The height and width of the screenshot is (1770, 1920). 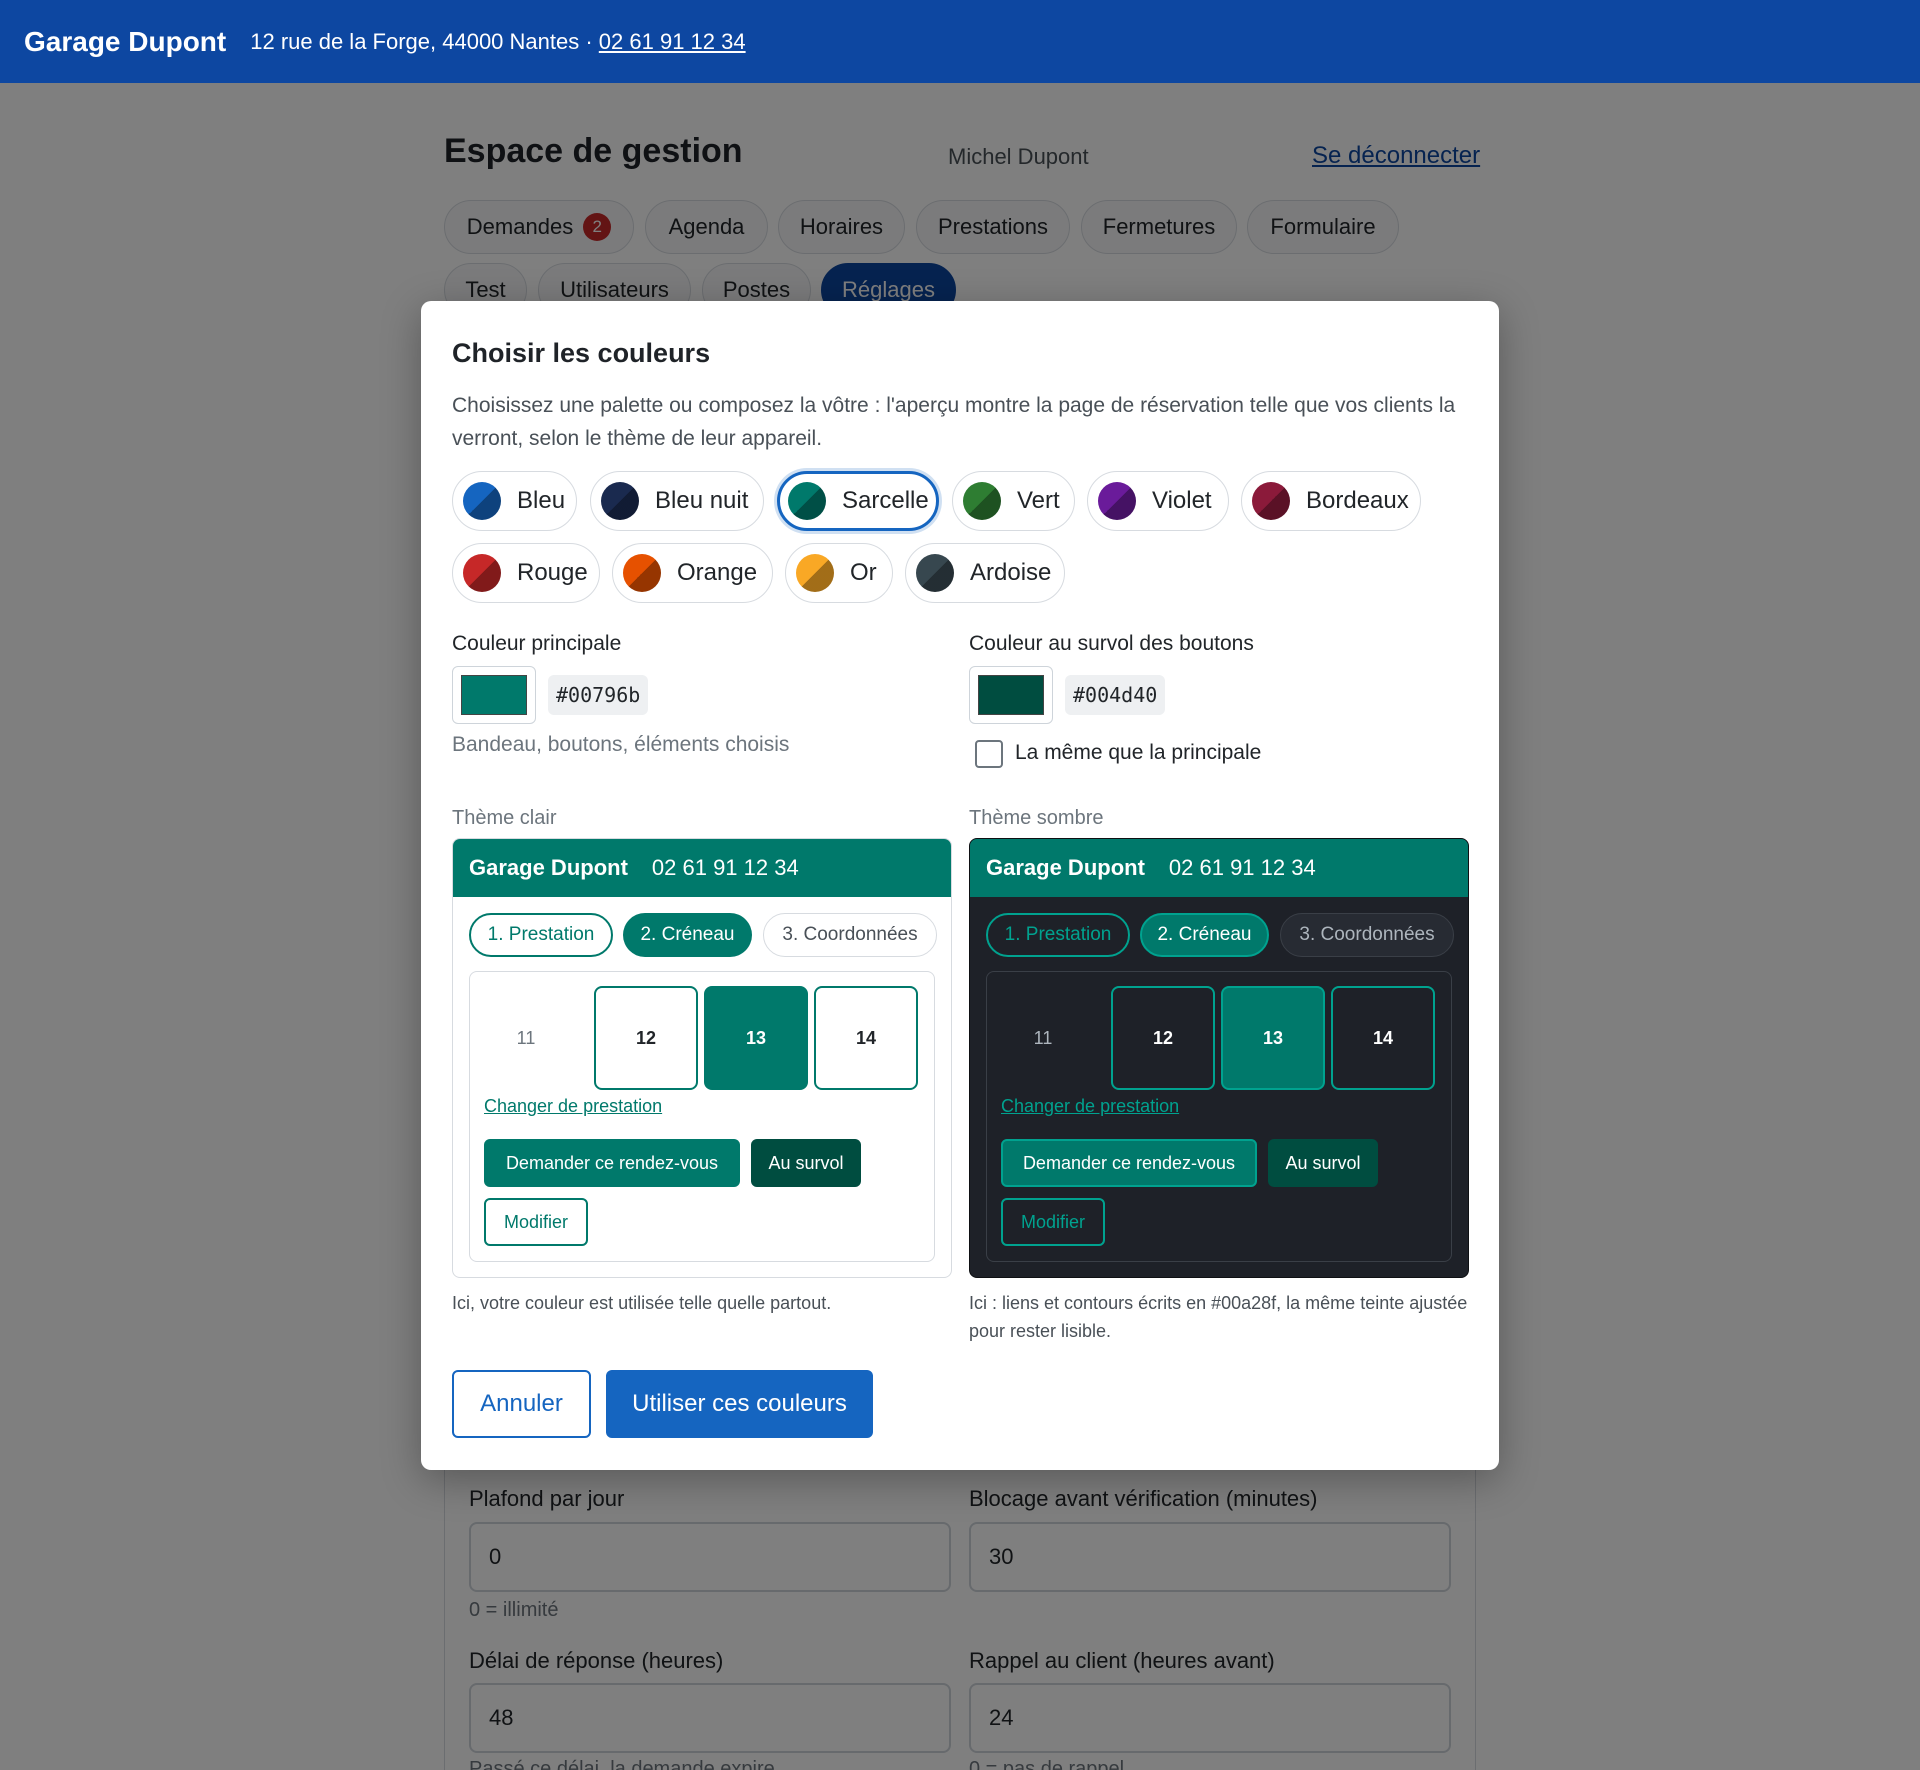 What do you see at coordinates (702, 500) in the screenshot?
I see `palette-label: Bleu nuit` at bounding box center [702, 500].